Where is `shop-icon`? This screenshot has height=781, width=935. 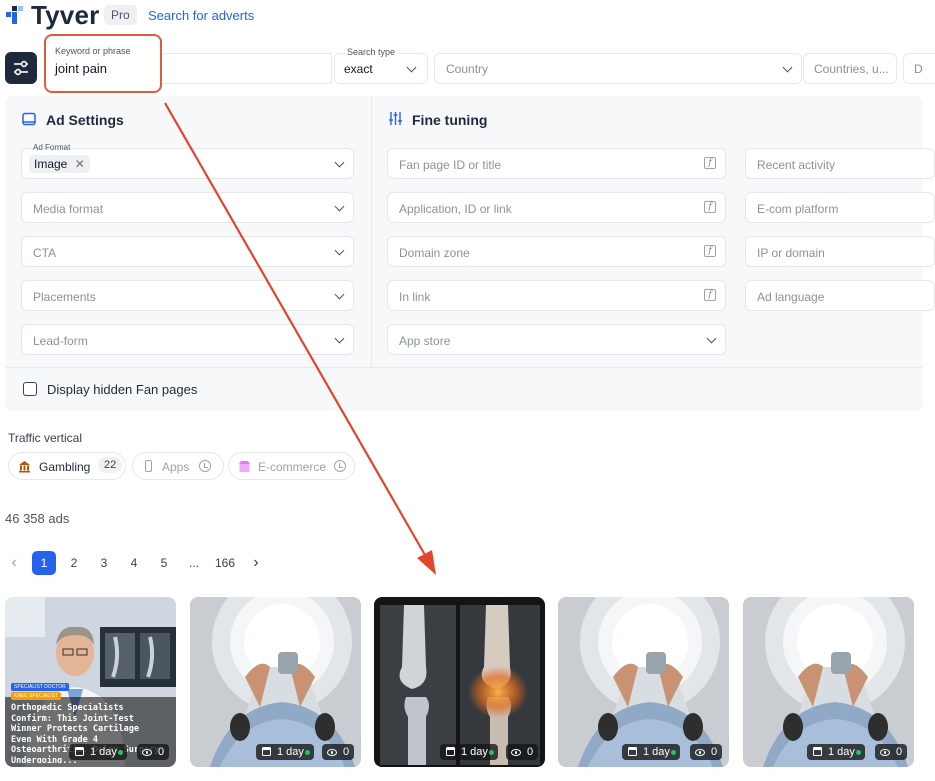 shop-icon is located at coordinates (244, 466).